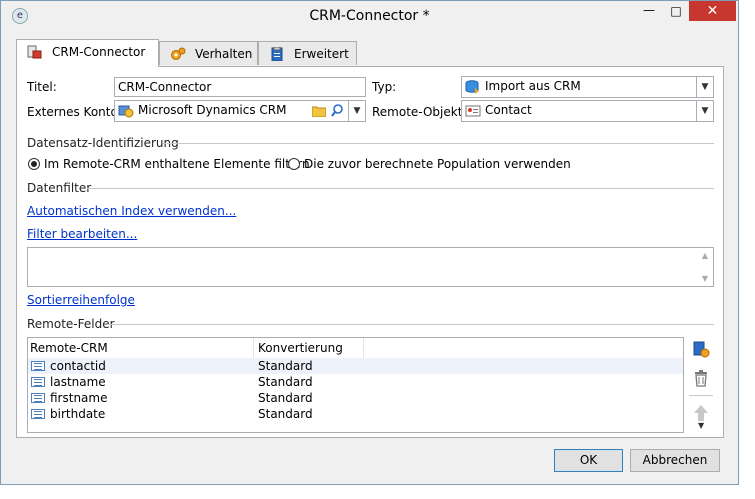  Describe the element at coordinates (224, 54) in the screenshot. I see `tab-label: Verhalten` at that location.